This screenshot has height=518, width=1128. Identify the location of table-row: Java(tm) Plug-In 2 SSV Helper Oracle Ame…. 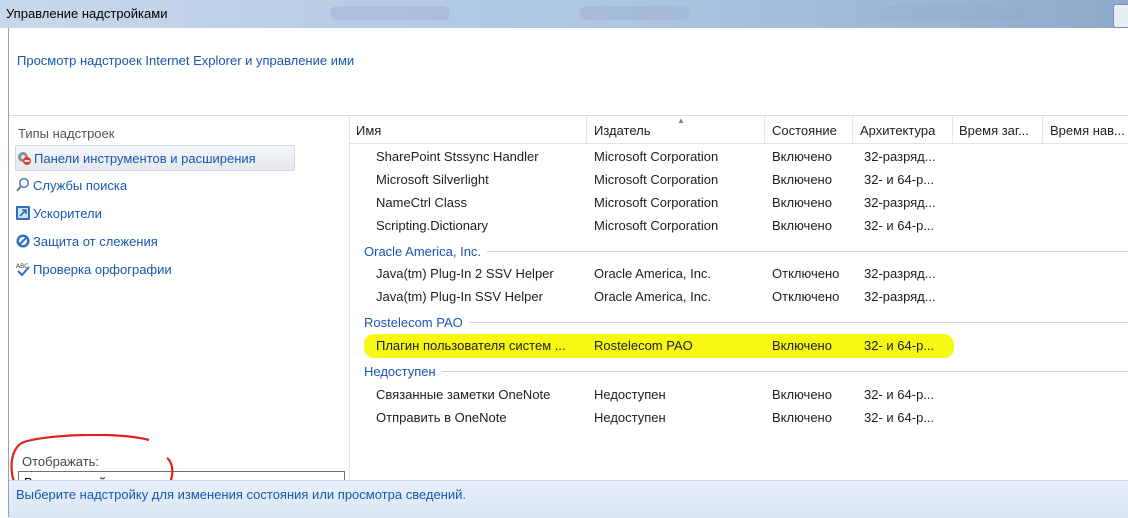
(739, 273).